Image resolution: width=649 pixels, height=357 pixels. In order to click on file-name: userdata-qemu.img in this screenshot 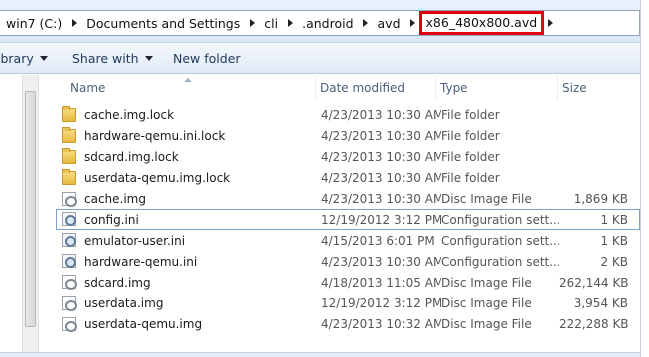, I will do `click(143, 324)`.